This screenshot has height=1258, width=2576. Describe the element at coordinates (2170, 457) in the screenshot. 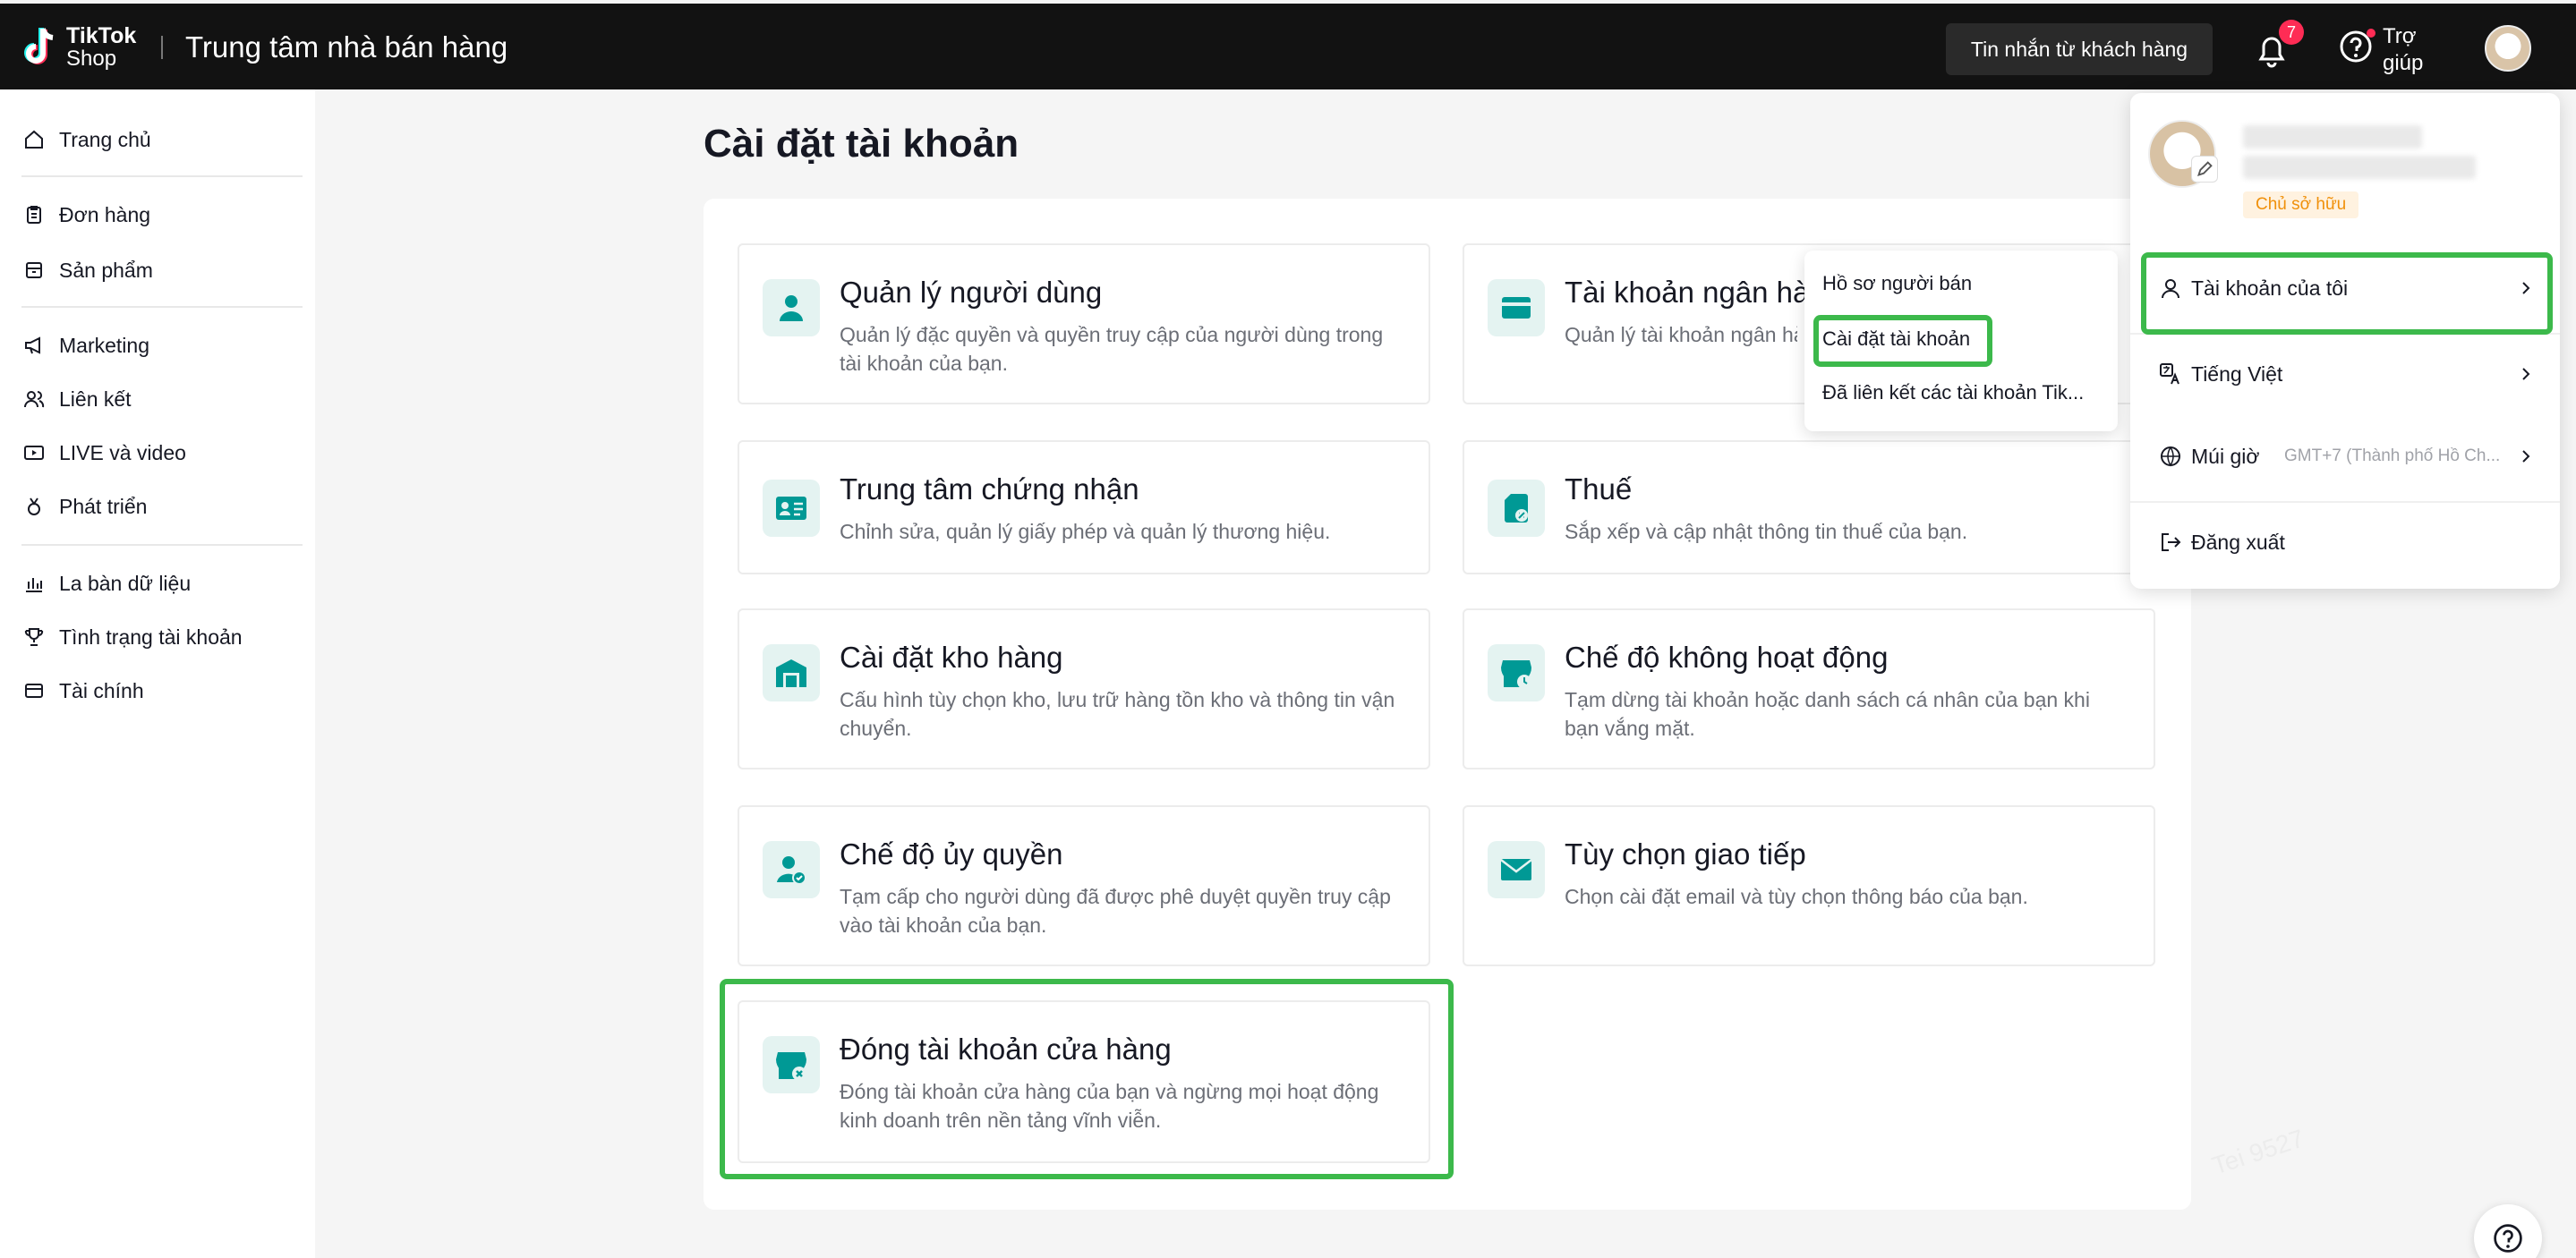

I see `globe-icon` at that location.